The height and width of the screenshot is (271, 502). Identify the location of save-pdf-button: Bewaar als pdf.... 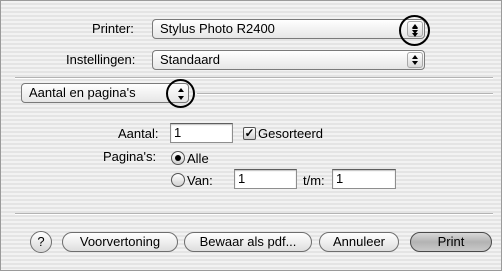
(248, 242).